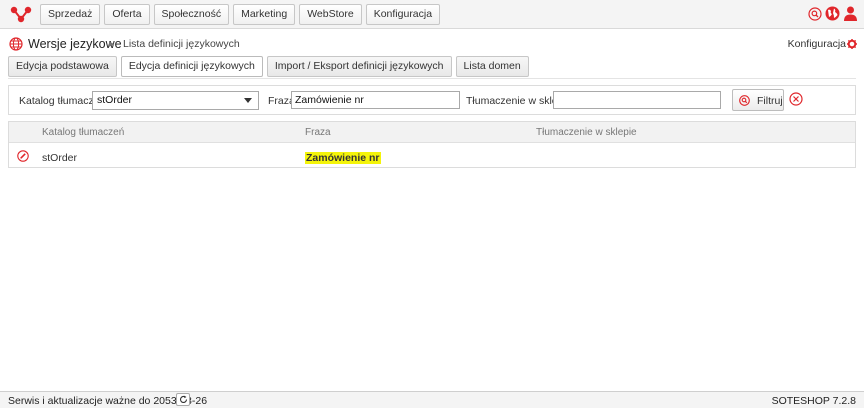 The height and width of the screenshot is (408, 864). Describe the element at coordinates (375, 100) in the screenshot. I see `phrase-input: Zamówienie nr` at that location.